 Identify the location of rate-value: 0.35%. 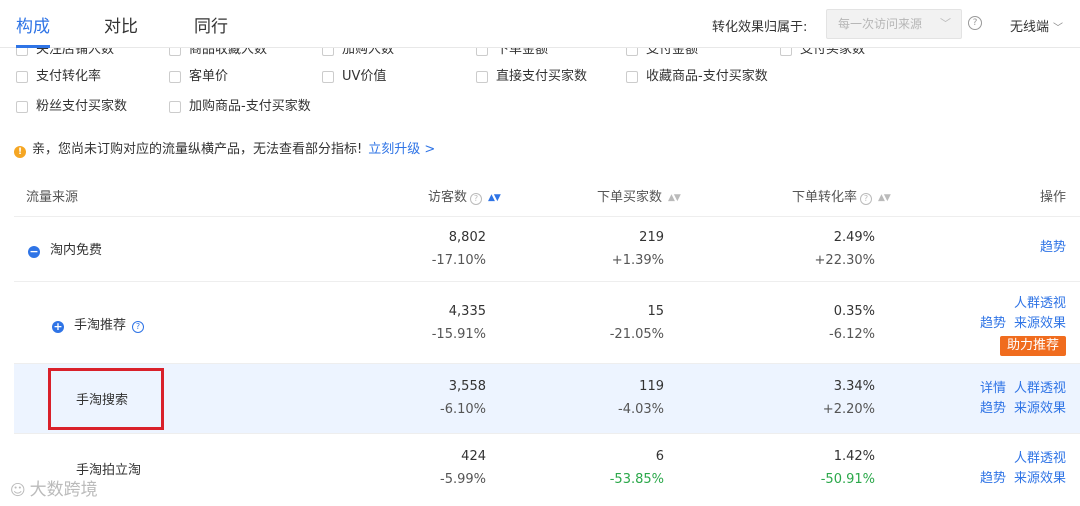
(854, 311).